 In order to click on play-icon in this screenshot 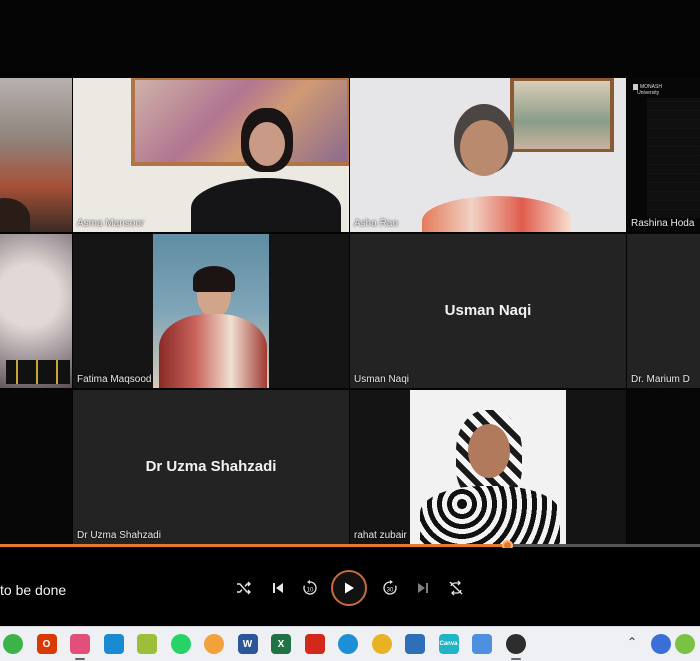, I will do `click(349, 588)`.